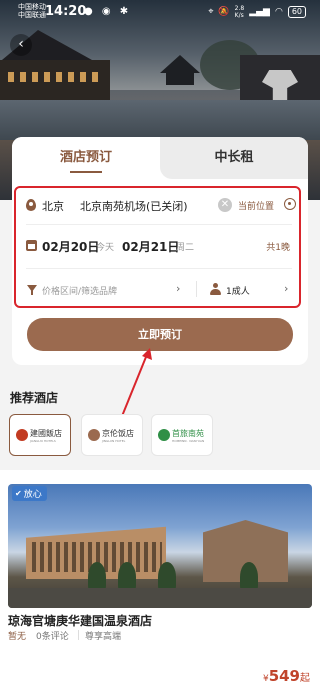  I want to click on brand-card-jinglun: 京伦饭店 JINGLUN HOTEL, so click(112, 435).